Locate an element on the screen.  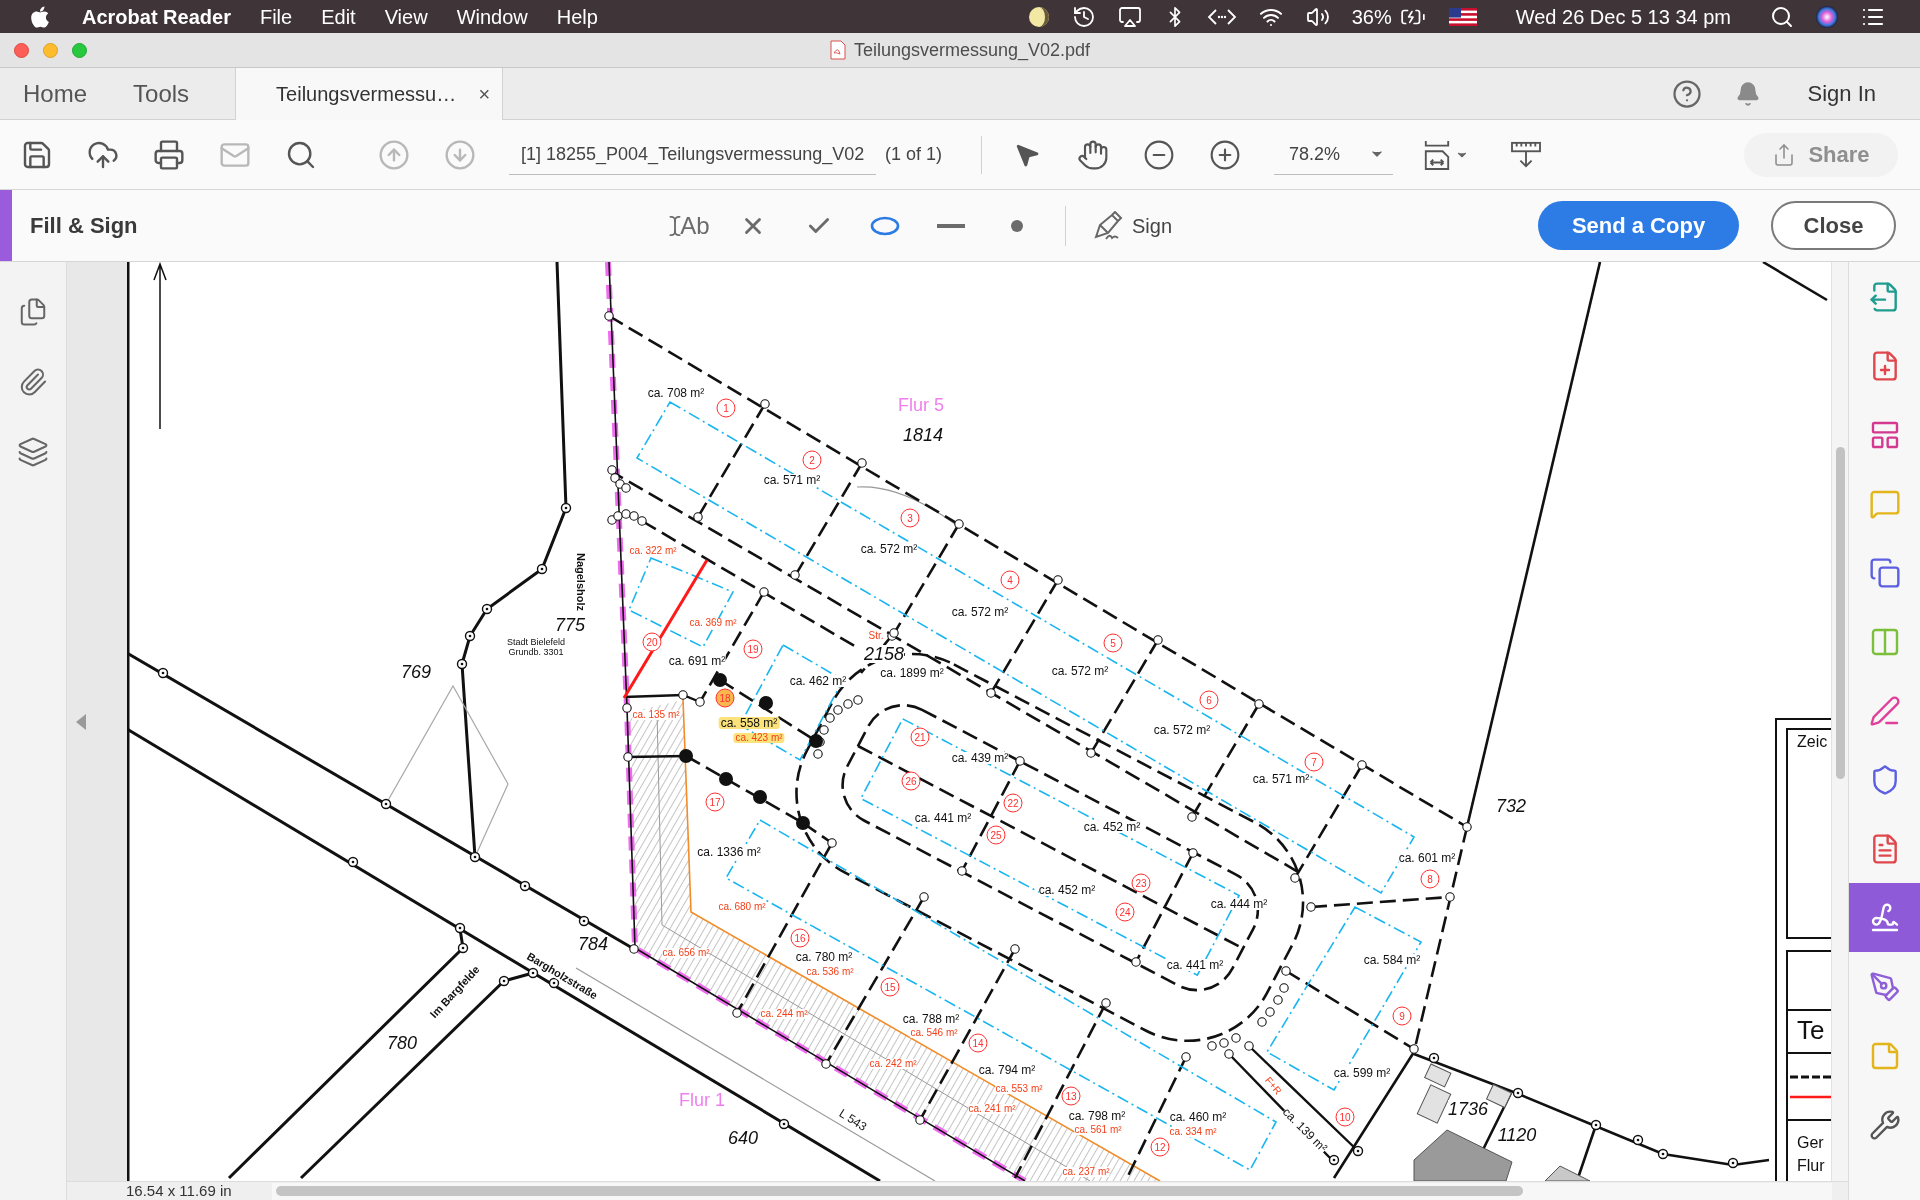
sub-area-label: ca. 553 m² is located at coordinates (1019, 1089).